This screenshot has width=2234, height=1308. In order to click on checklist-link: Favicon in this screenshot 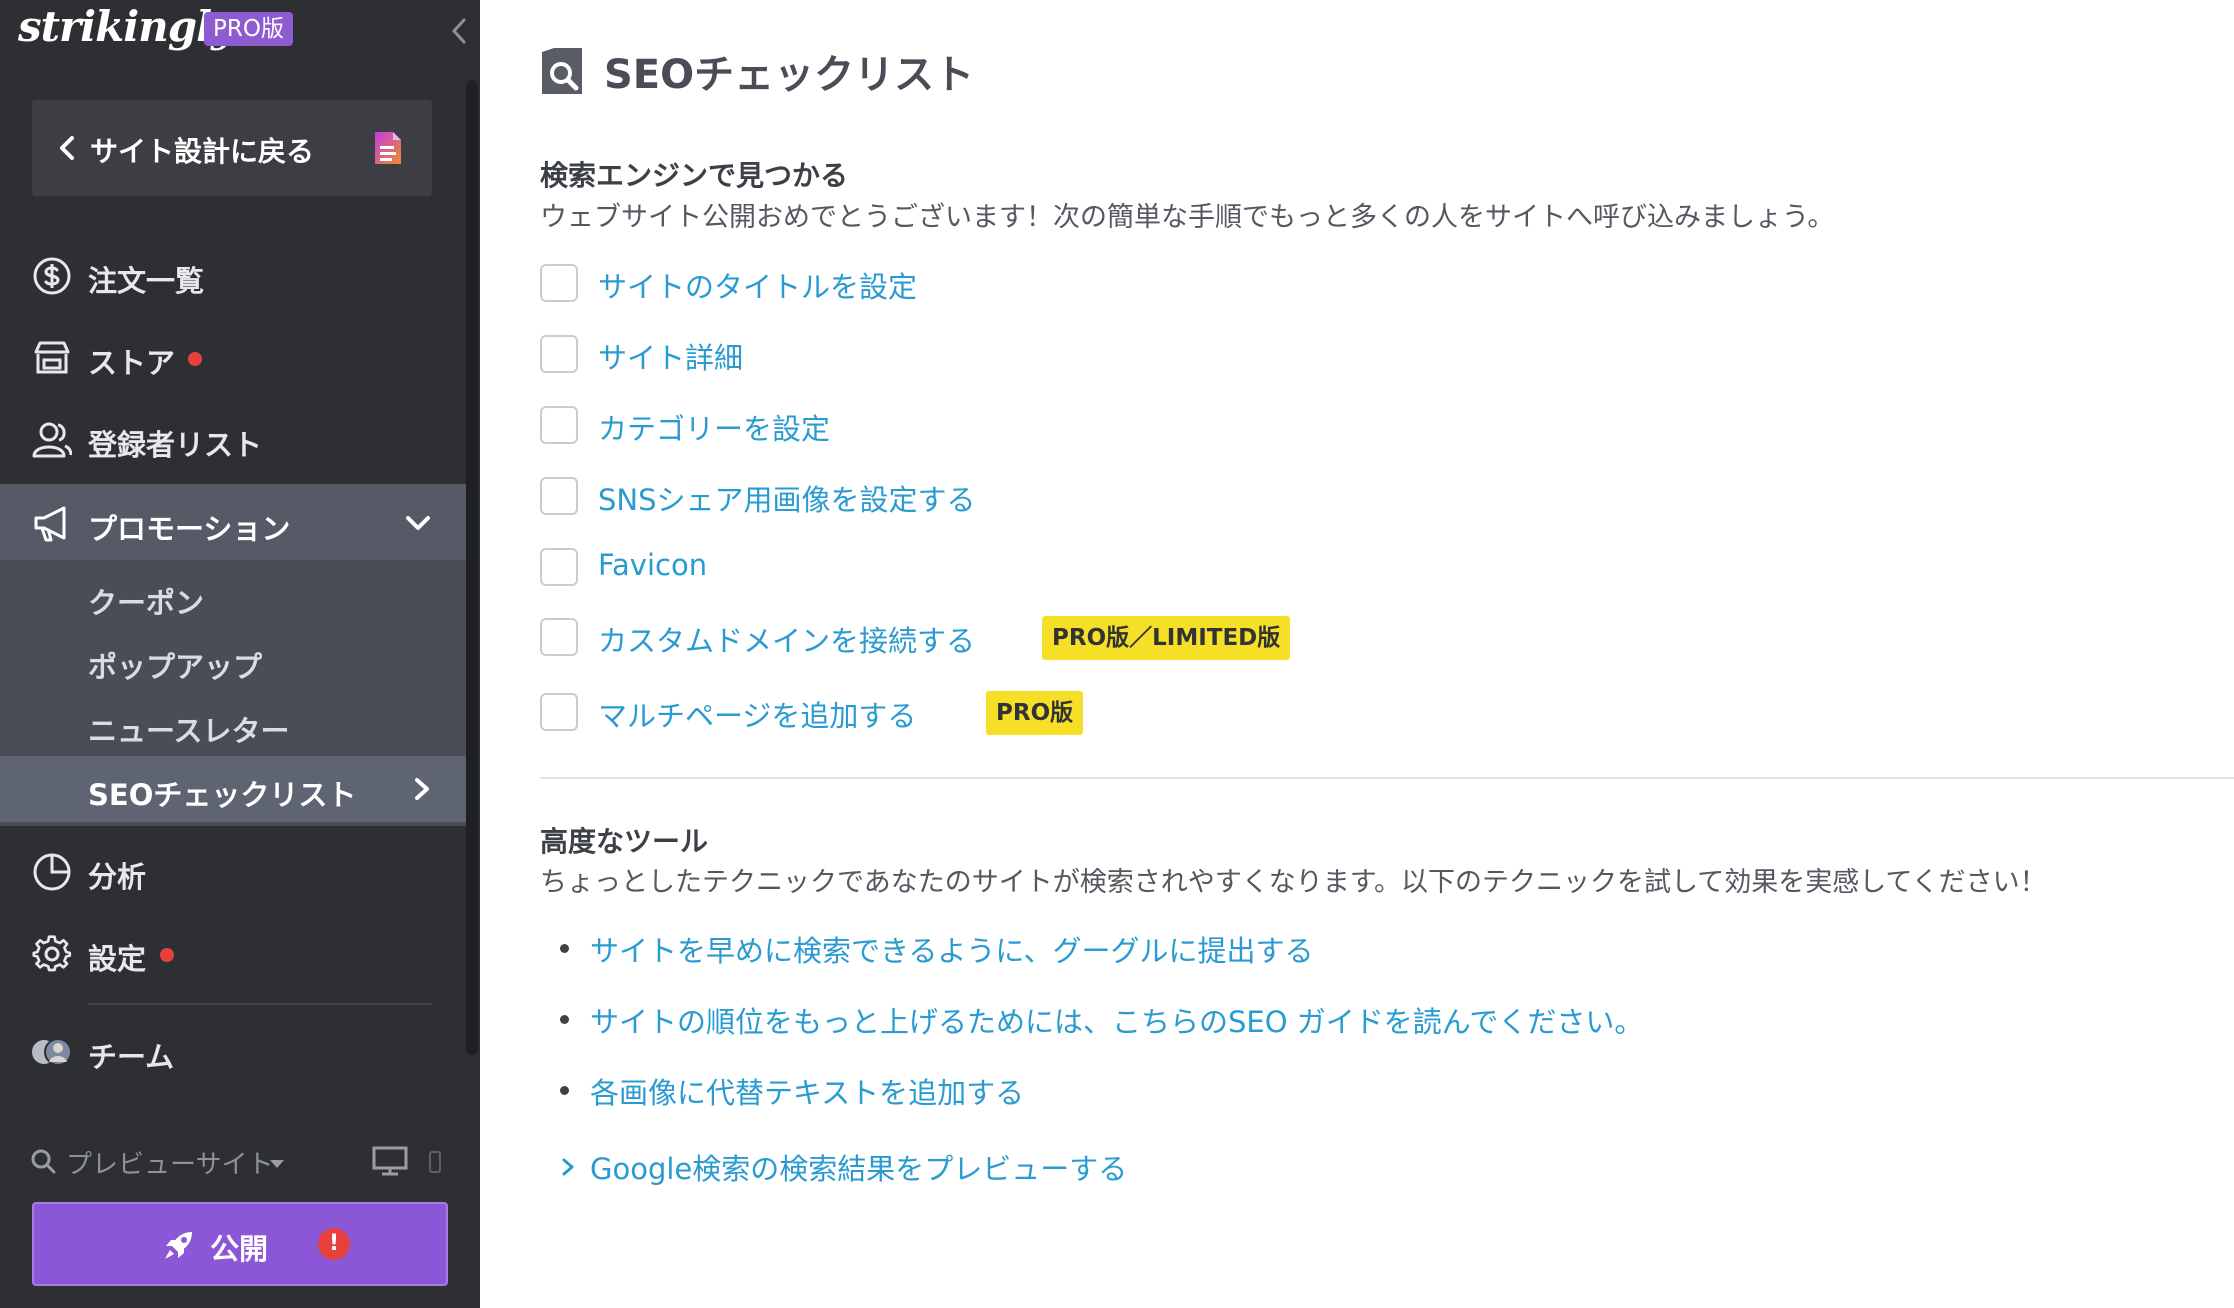, I will do `click(652, 565)`.